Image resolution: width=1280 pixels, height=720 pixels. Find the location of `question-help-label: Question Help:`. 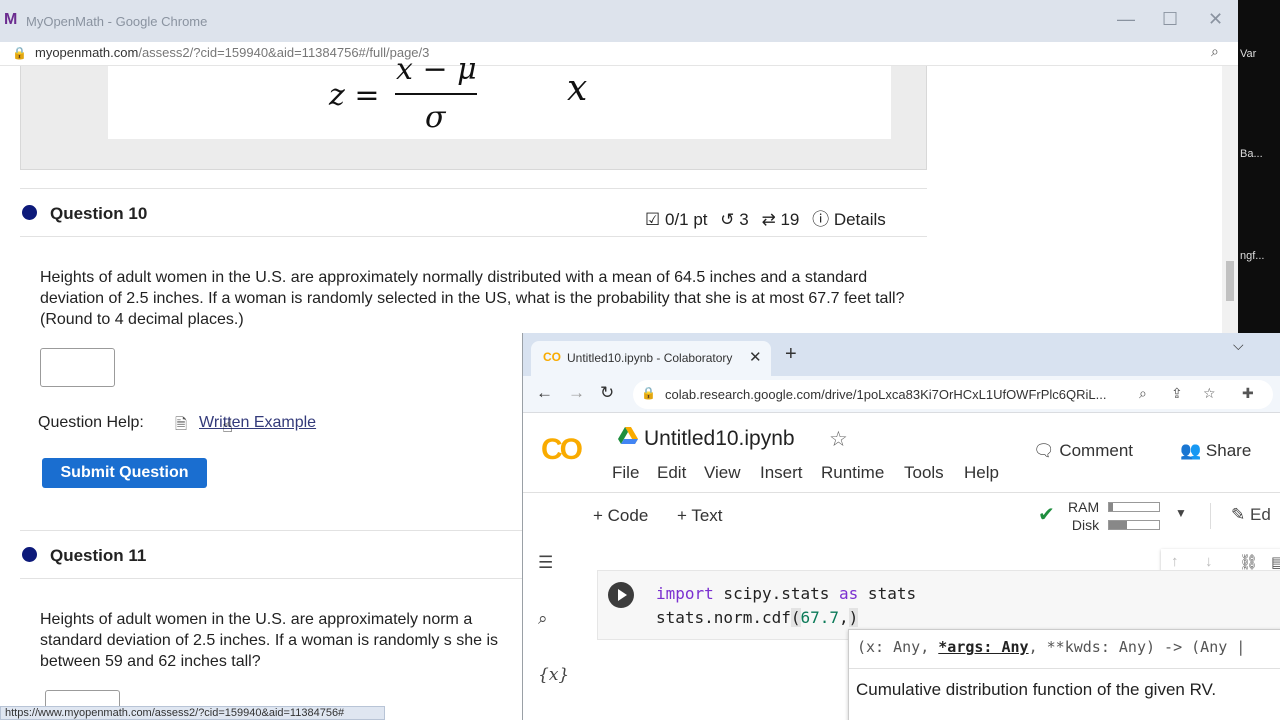

question-help-label: Question Help: is located at coordinates (91, 422).